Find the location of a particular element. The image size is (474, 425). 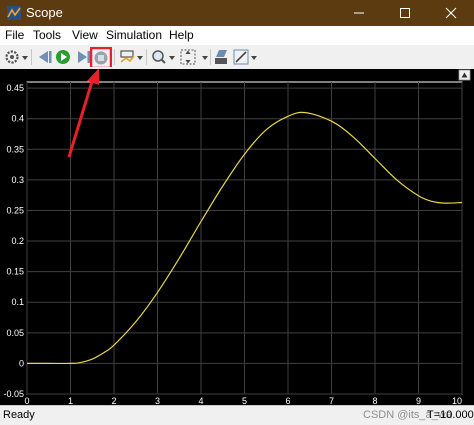

highlight-icon is located at coordinates (131, 57).